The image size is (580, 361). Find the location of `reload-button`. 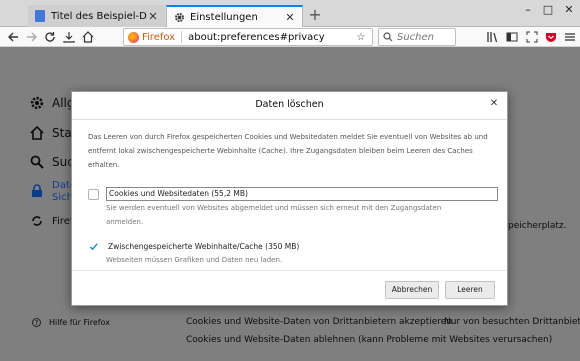

reload-button is located at coordinates (50, 37).